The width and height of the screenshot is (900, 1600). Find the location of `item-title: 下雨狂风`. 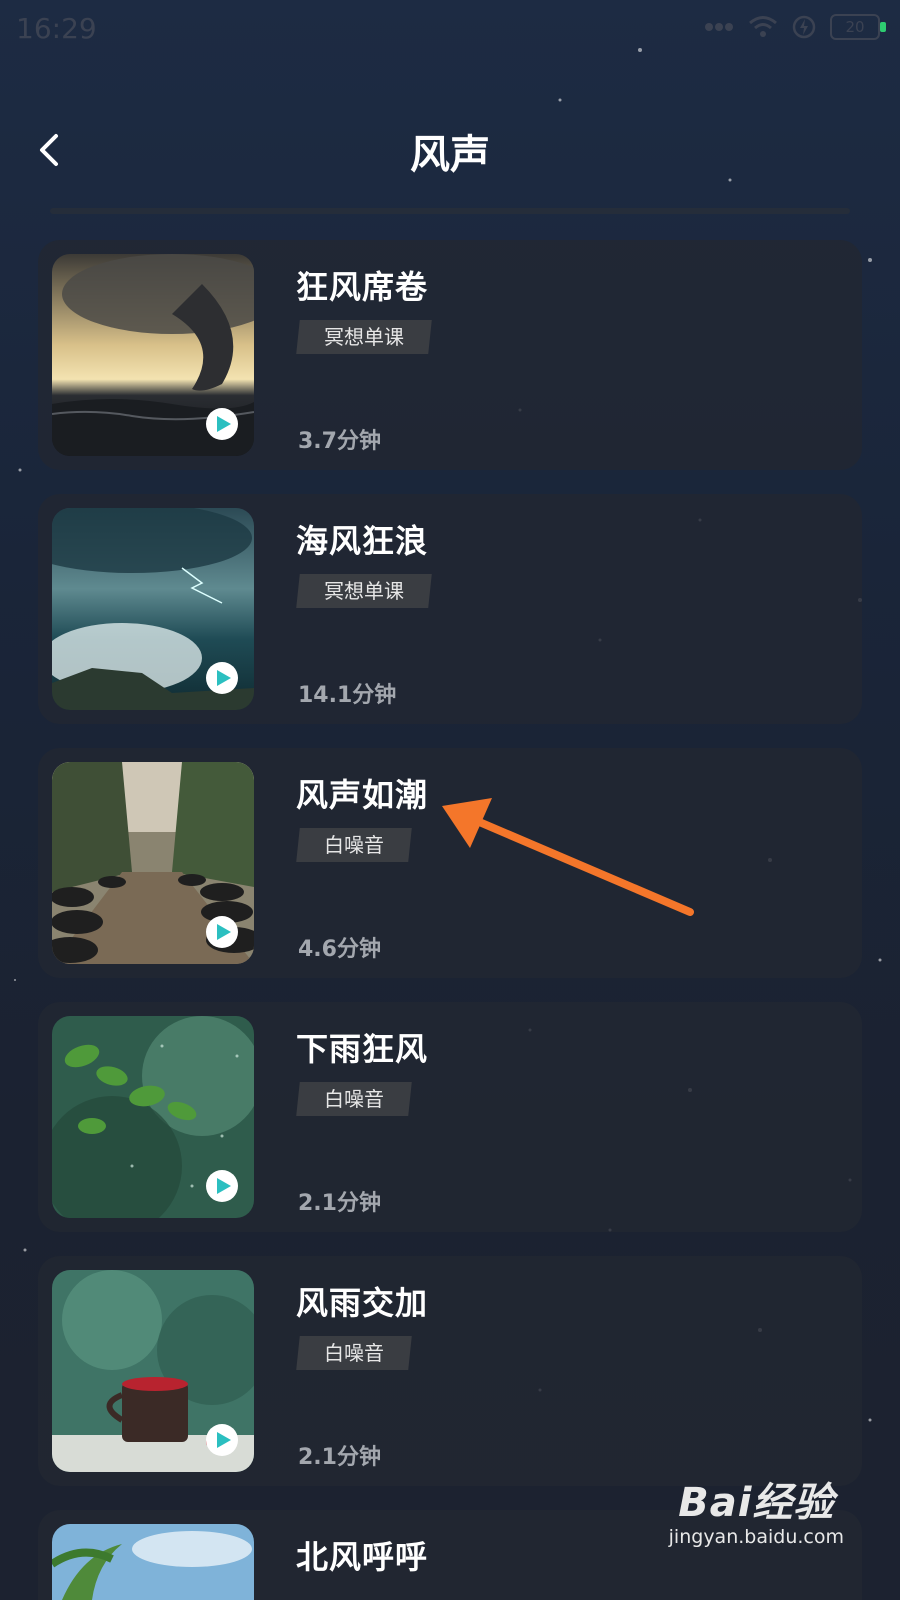

item-title: 下雨狂风 is located at coordinates (362, 1049).